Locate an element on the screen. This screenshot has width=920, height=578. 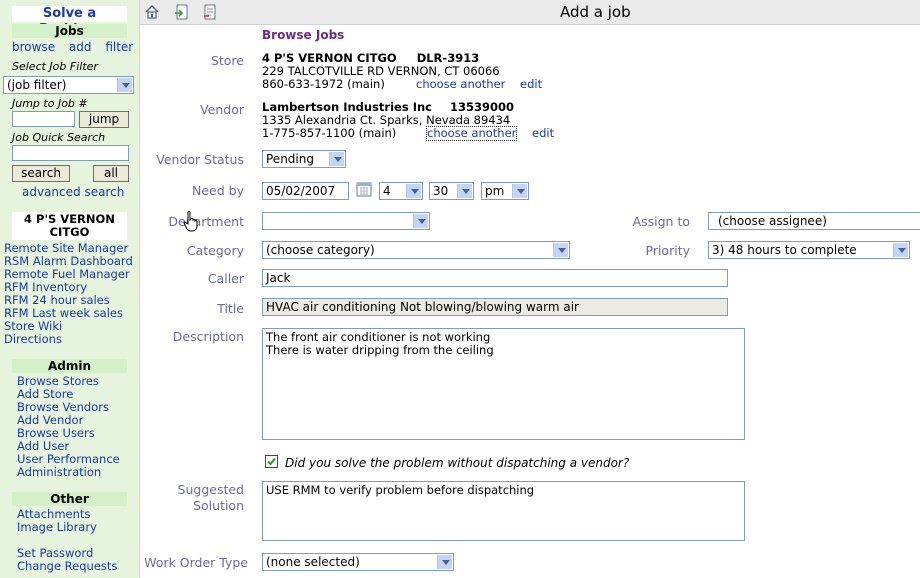
solved-checkbox is located at coordinates (271, 461).